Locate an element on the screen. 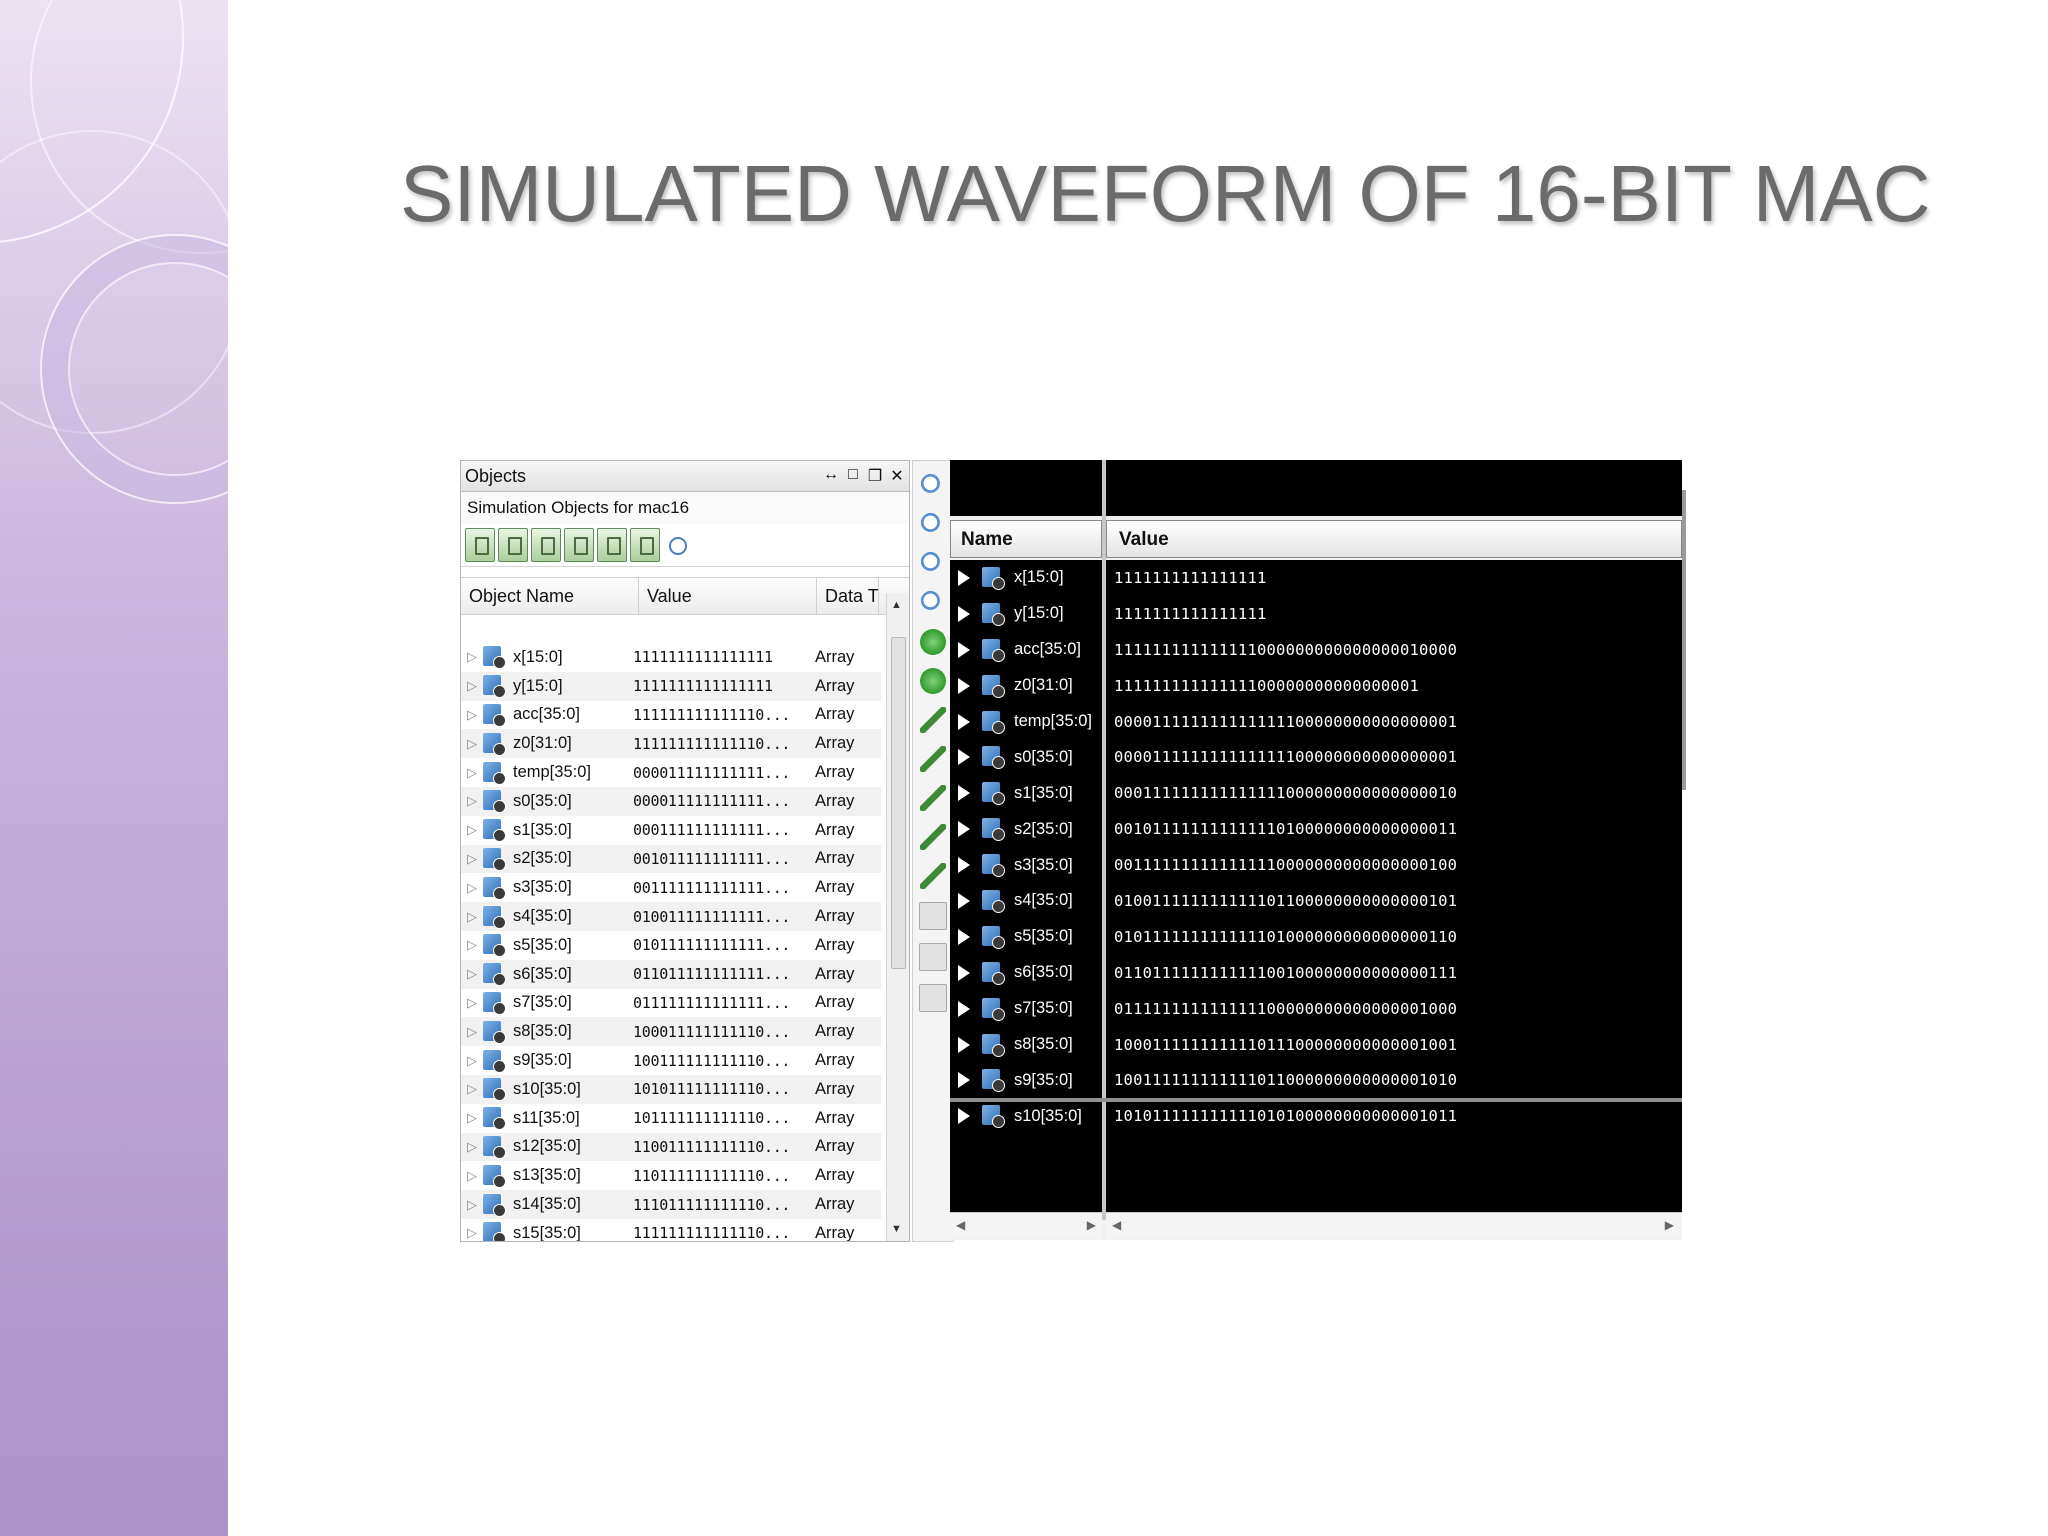 The width and height of the screenshot is (2048, 1536). table-row: ▷ x[15:0] 1111111111111111 Array is located at coordinates (671, 657).